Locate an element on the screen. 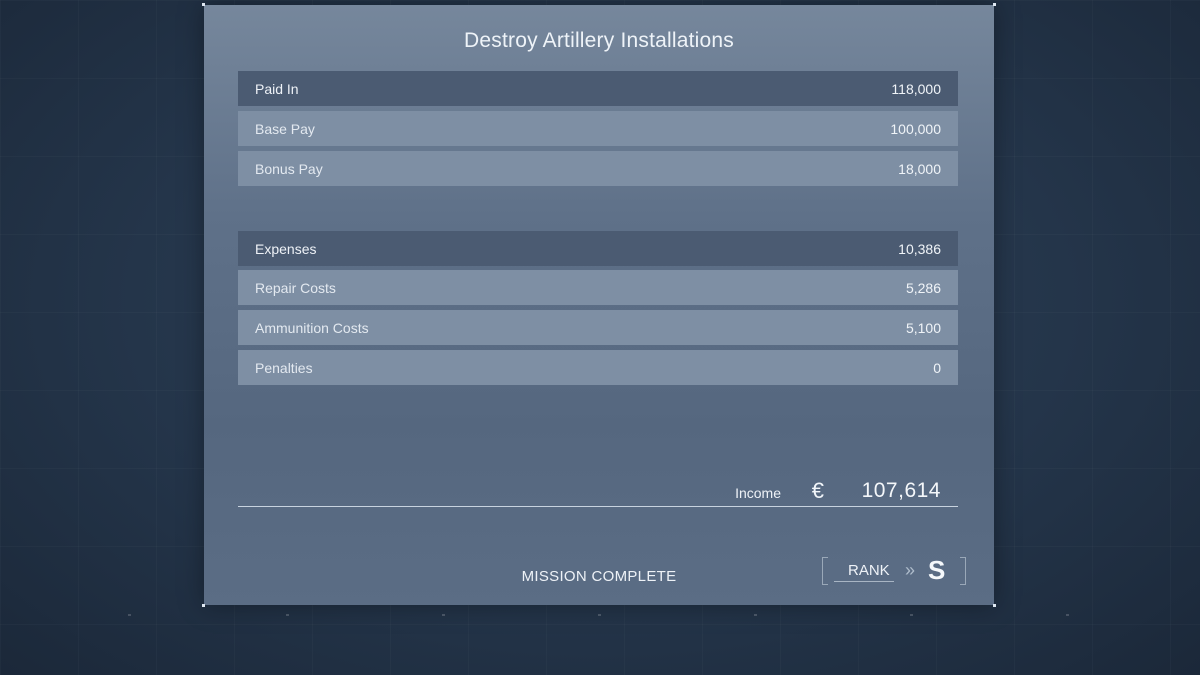  penalties-value: 0 is located at coordinates (937, 367).